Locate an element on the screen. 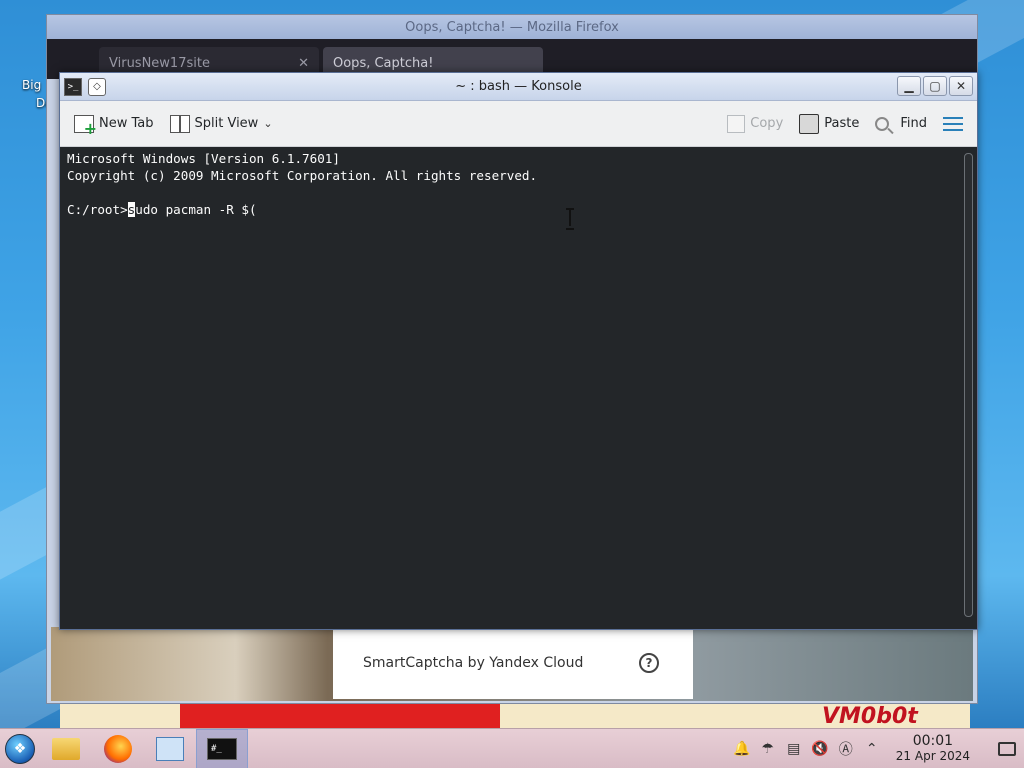 This screenshot has height=768, width=1024. terminal-scrollbar is located at coordinates (968, 385).